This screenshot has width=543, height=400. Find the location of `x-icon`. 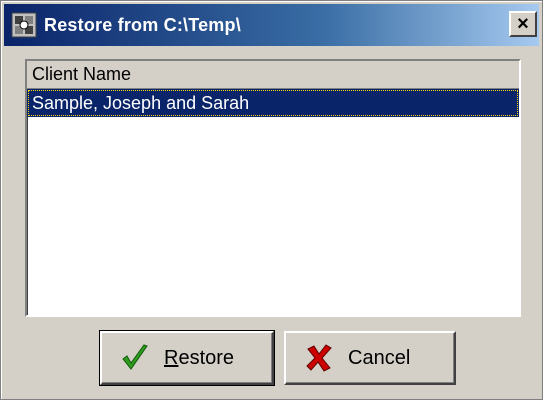

x-icon is located at coordinates (319, 358).